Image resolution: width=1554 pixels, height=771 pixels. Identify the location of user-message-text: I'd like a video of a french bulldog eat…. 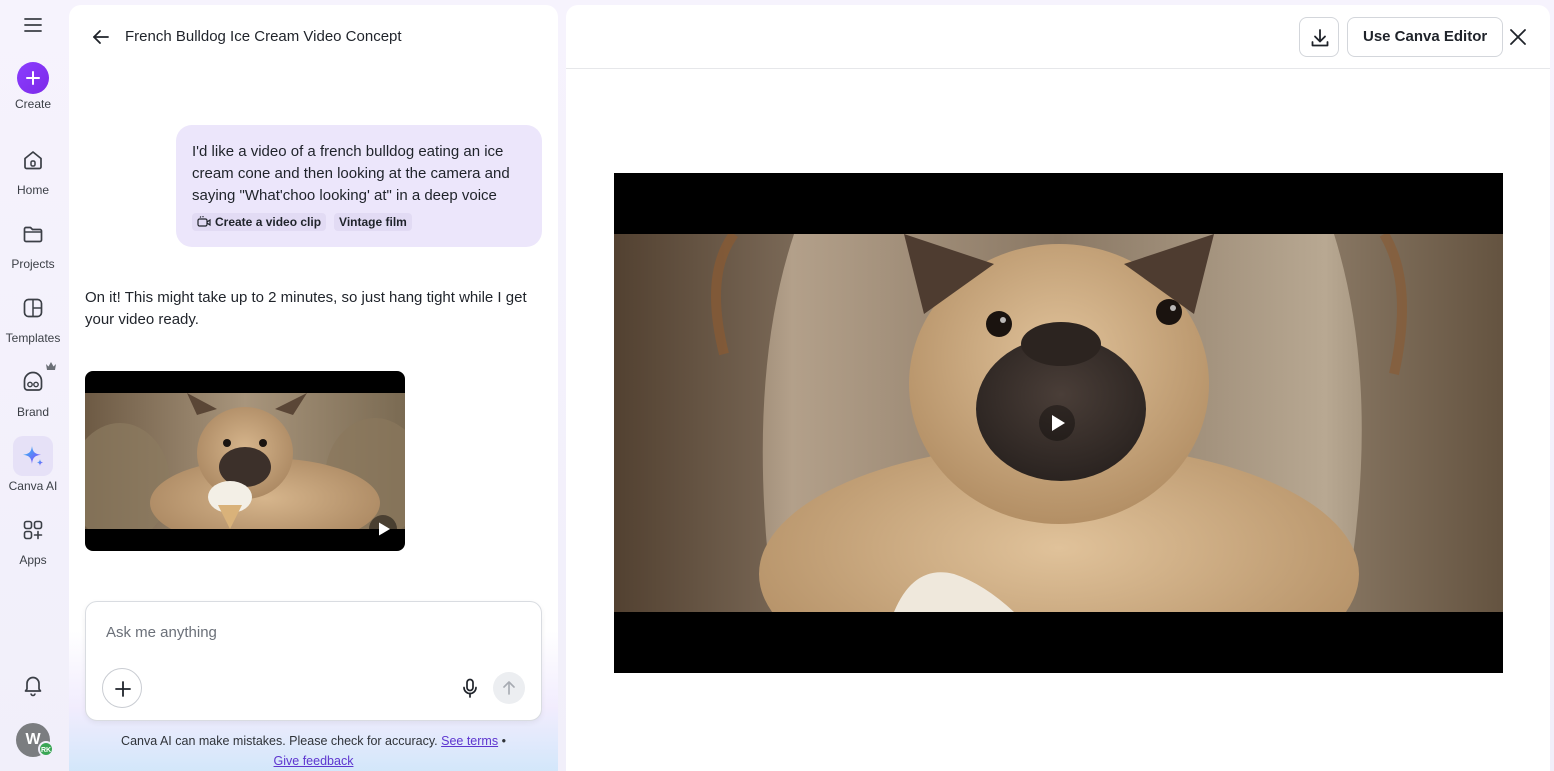
(351, 173).